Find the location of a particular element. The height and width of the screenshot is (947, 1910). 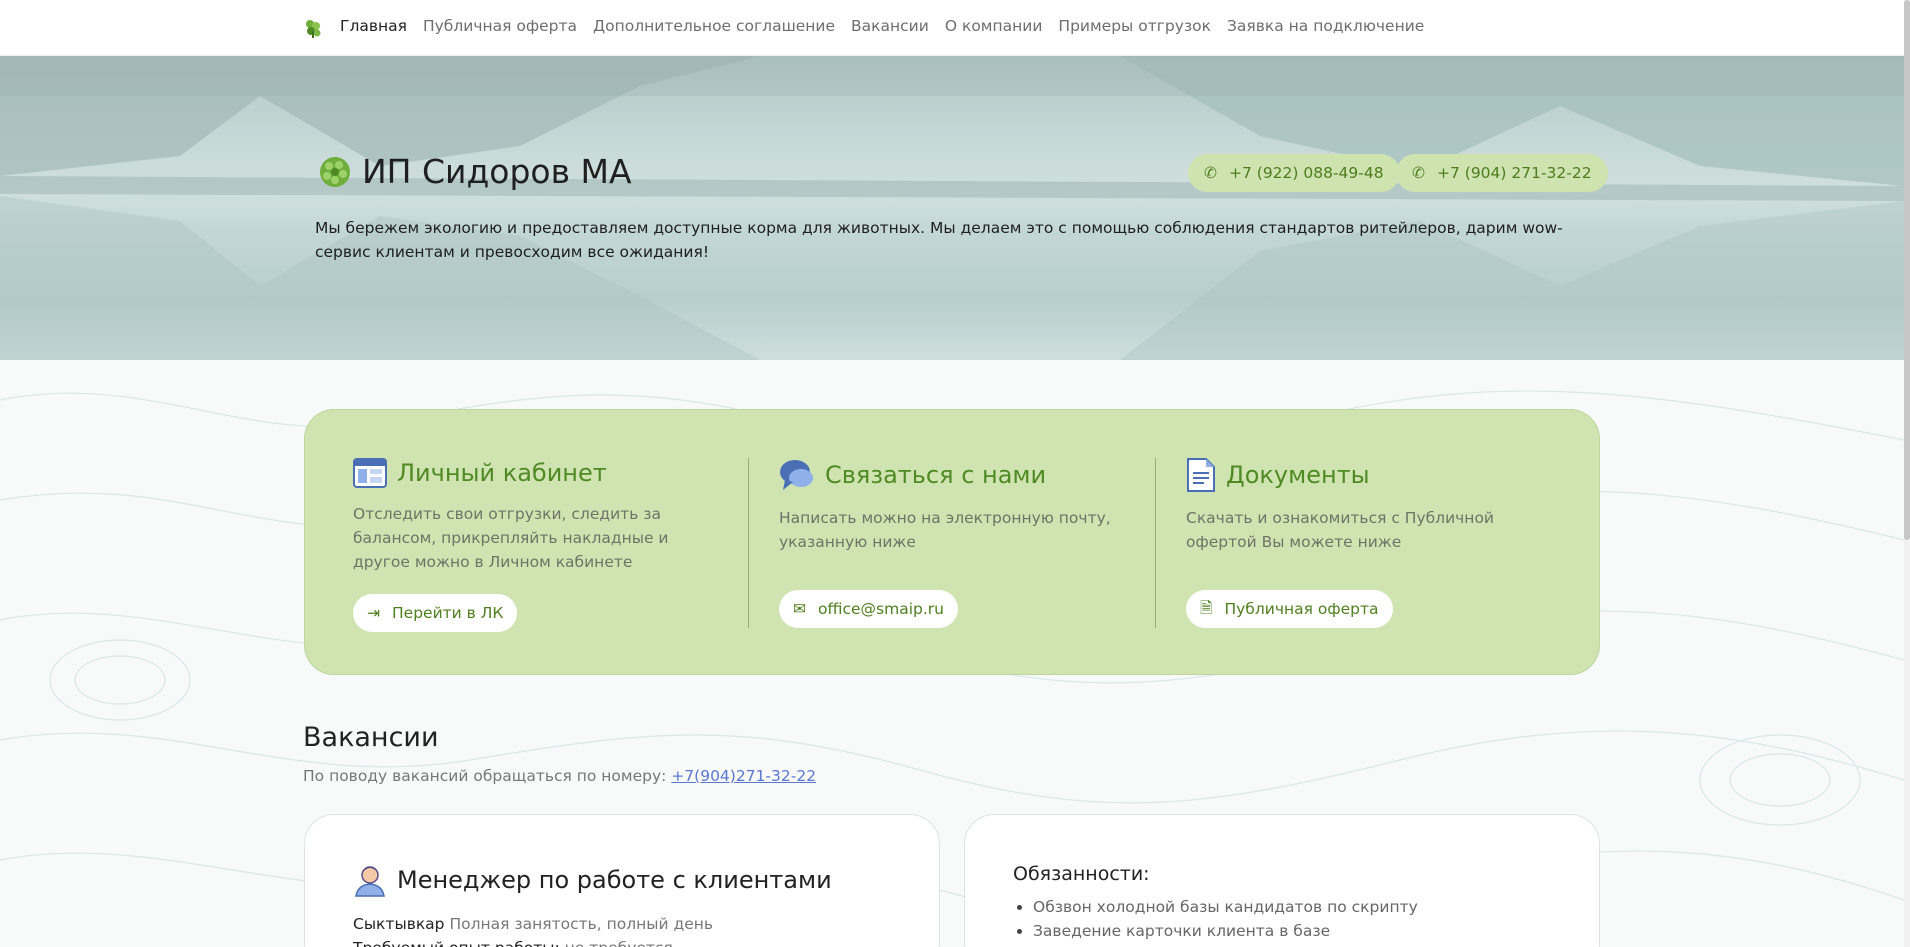

nav-link-public-offer: Публичная оферта is located at coordinates (500, 26).